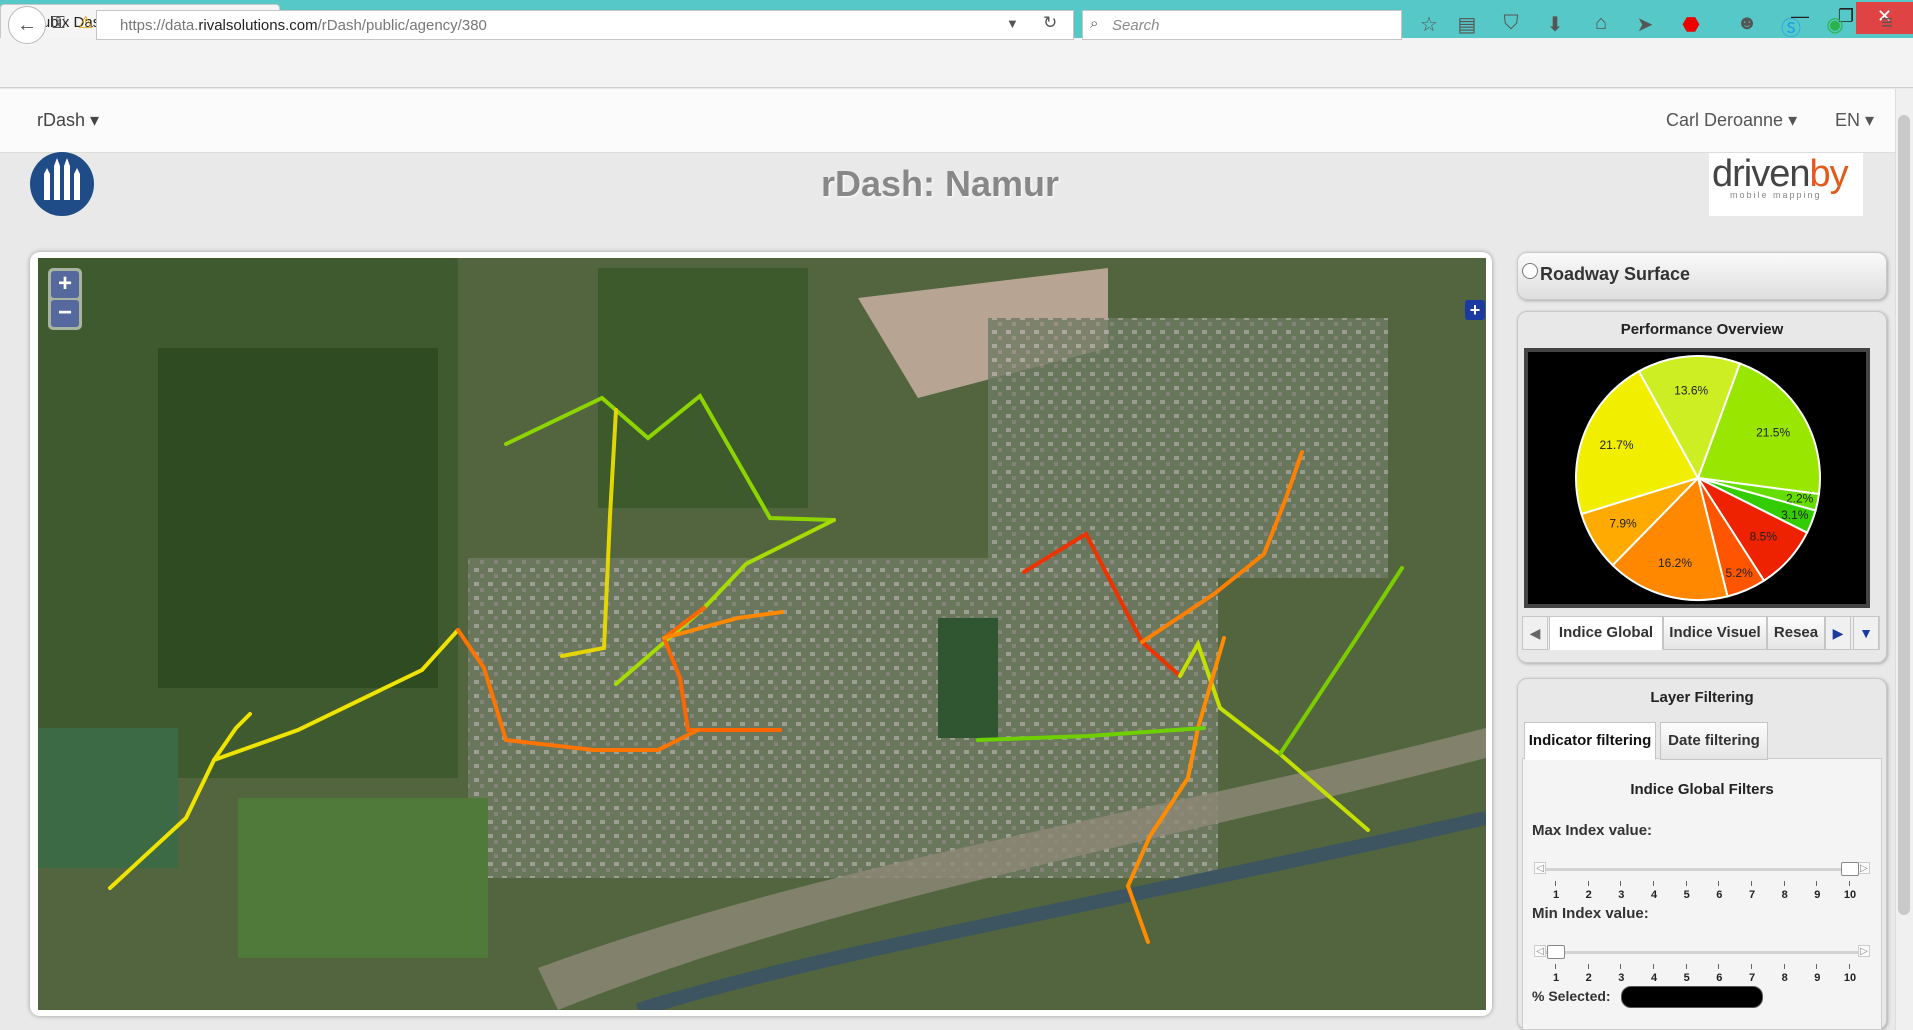 This screenshot has height=1030, width=1913. Describe the element at coordinates (1702, 329) in the screenshot. I see `performance-title: Performance Overview` at that location.